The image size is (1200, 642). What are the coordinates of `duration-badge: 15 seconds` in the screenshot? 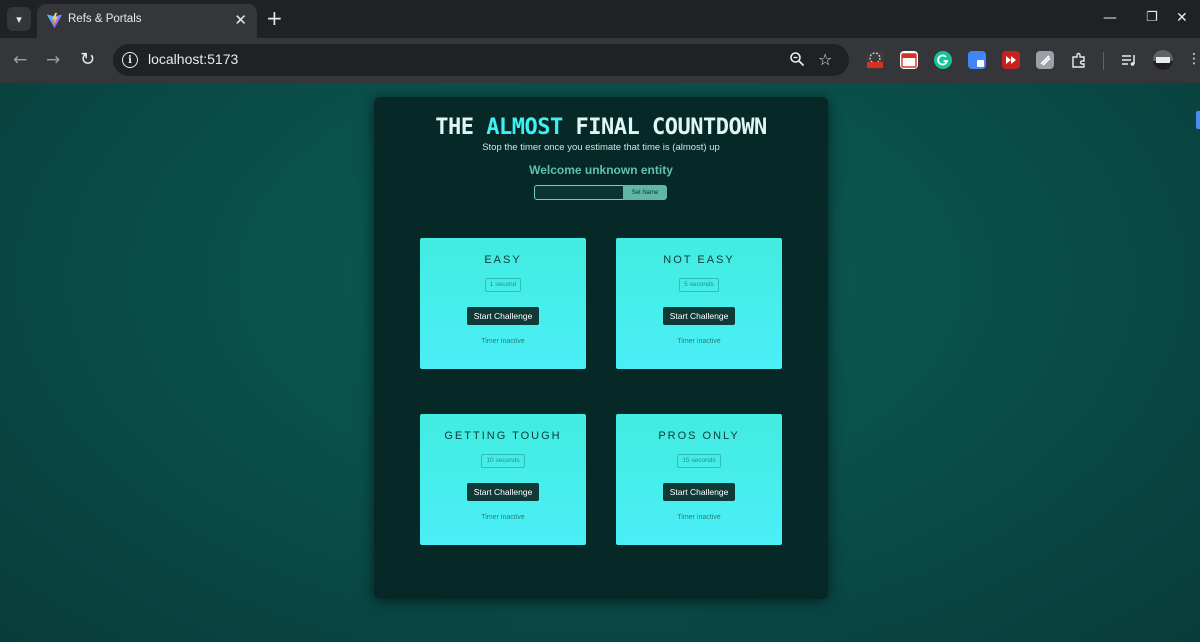 It's located at (699, 461).